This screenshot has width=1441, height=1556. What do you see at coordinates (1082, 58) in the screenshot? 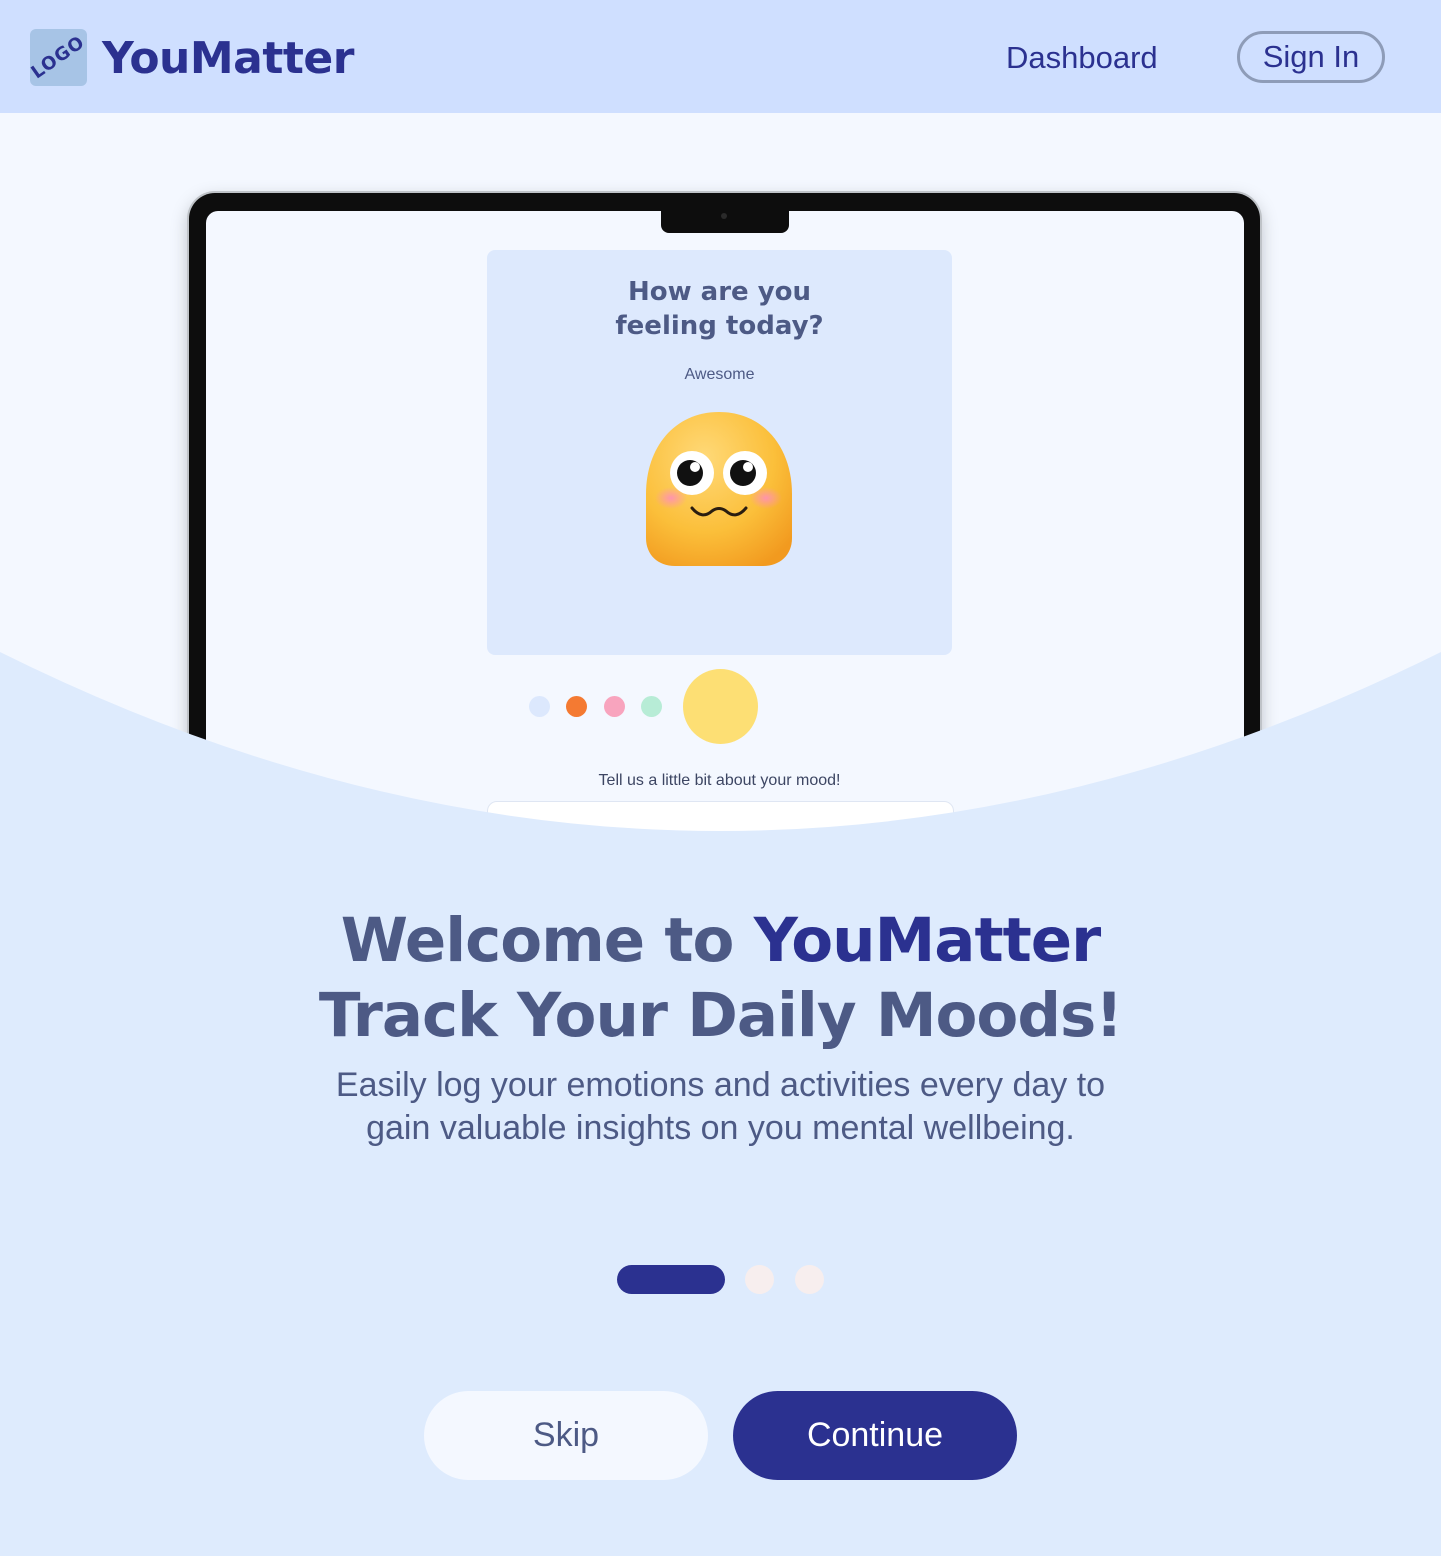
I see `nav-dashboard-link: Dashboard` at bounding box center [1082, 58].